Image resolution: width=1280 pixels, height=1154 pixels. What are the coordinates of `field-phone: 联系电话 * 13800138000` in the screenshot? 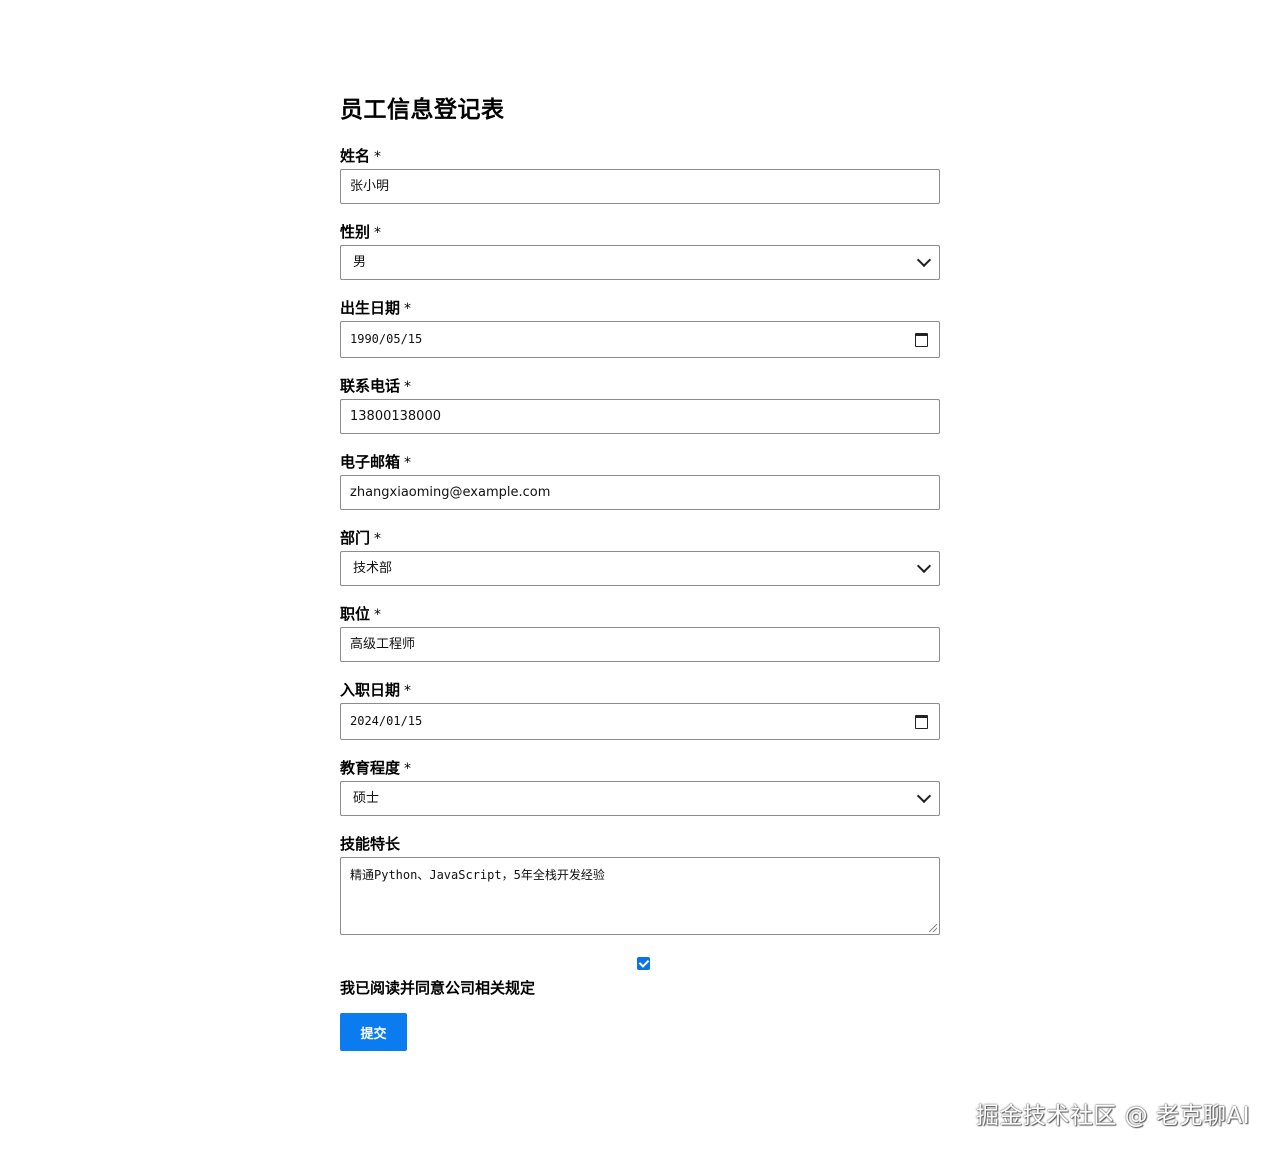 It's located at (640, 405).